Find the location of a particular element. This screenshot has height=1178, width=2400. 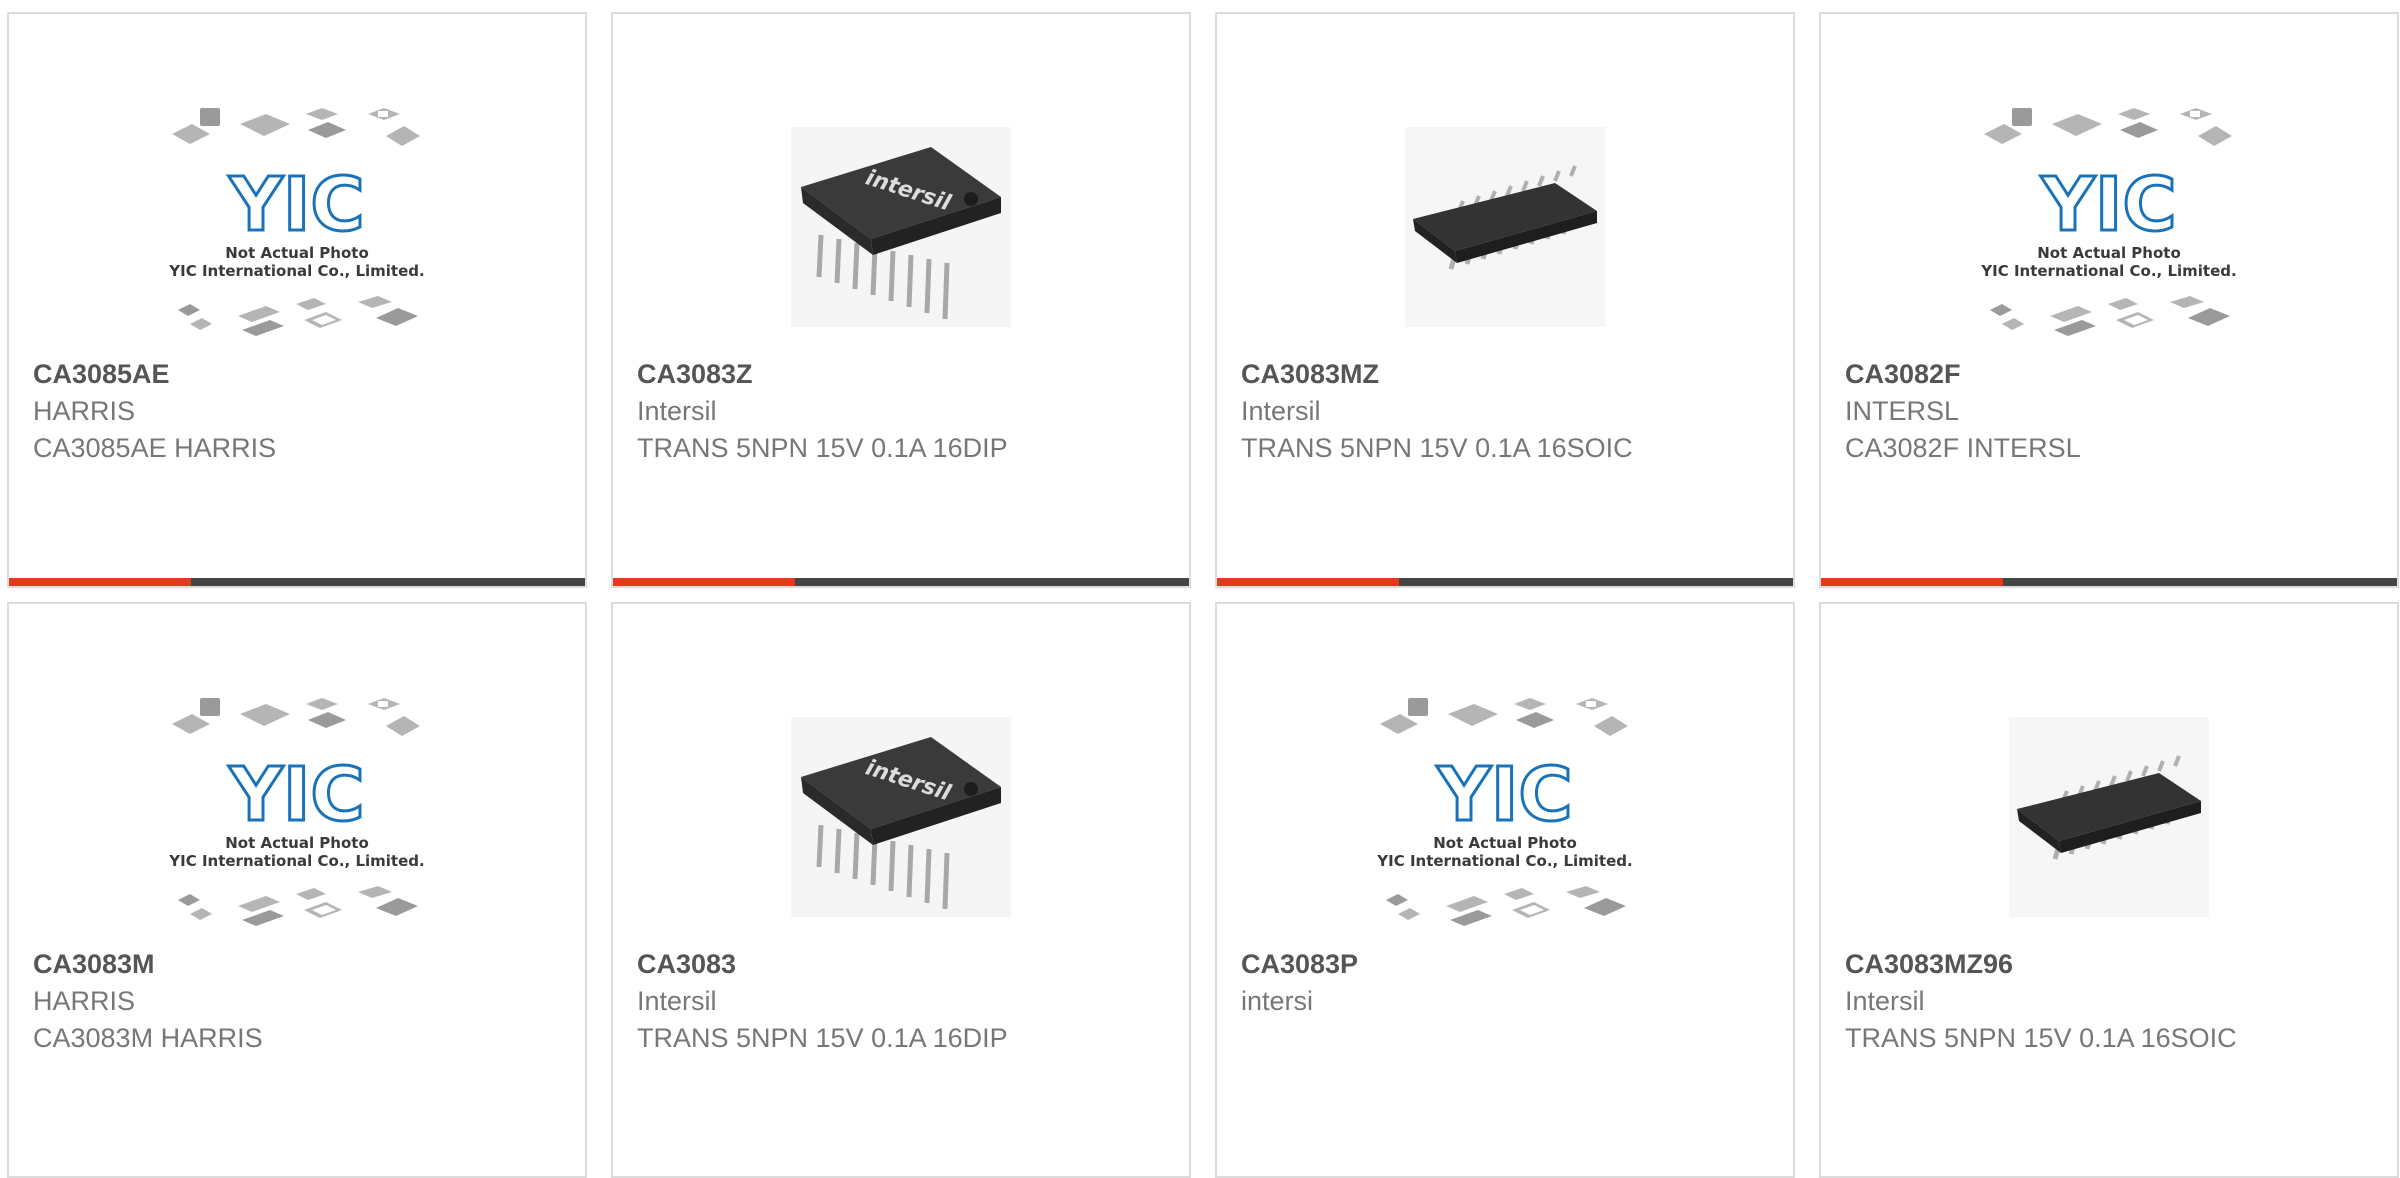

product-info: CA3083M HARRIS CA3083M HARRIS is located at coordinates (299, 1001).